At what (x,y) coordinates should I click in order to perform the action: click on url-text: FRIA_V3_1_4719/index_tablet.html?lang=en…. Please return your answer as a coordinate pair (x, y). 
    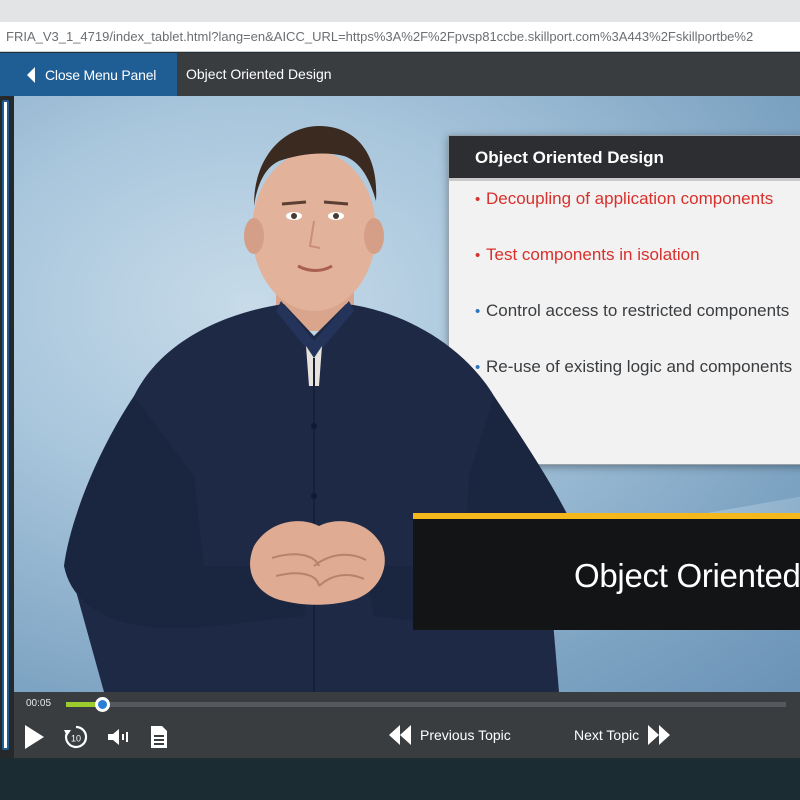
    Looking at the image, I should click on (403, 37).